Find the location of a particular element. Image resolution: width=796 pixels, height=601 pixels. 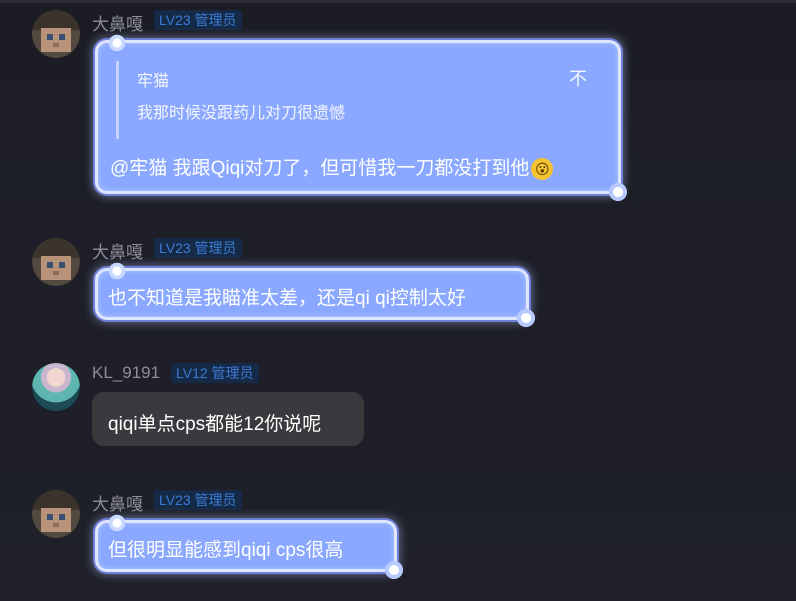

emoji-icon: 😮 is located at coordinates (542, 168).